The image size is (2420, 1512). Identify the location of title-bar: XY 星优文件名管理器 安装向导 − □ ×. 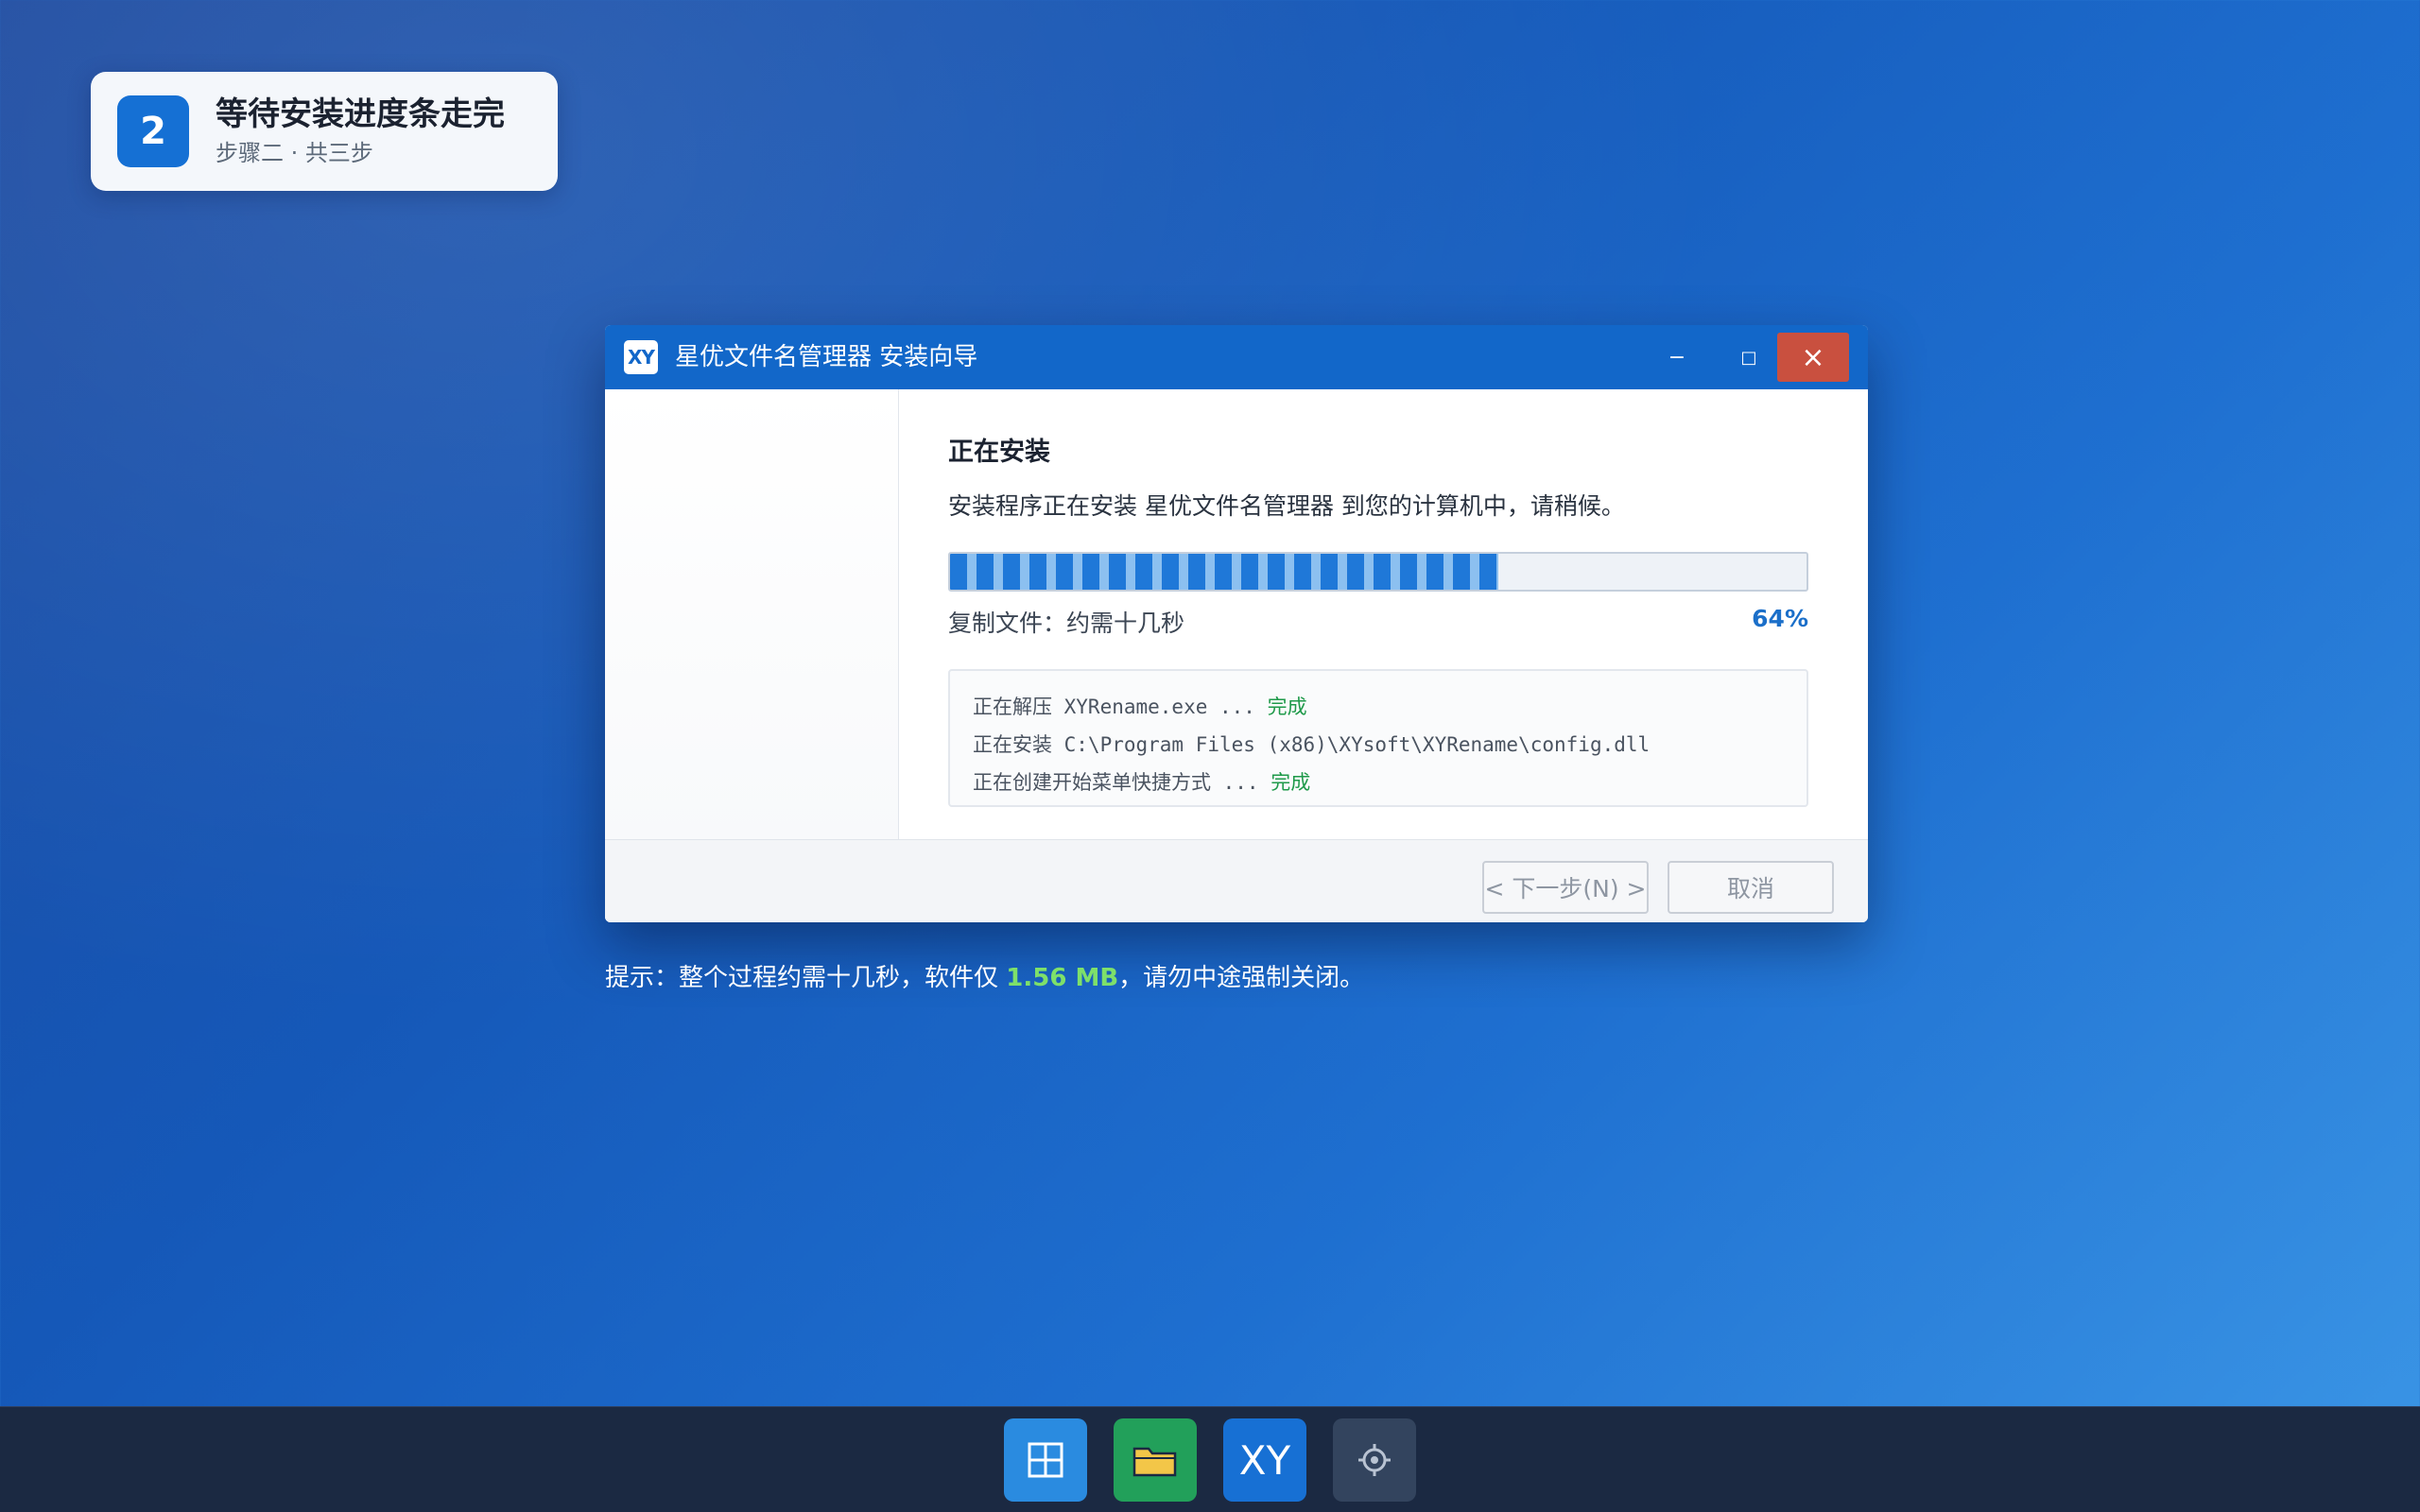
(1236, 357).